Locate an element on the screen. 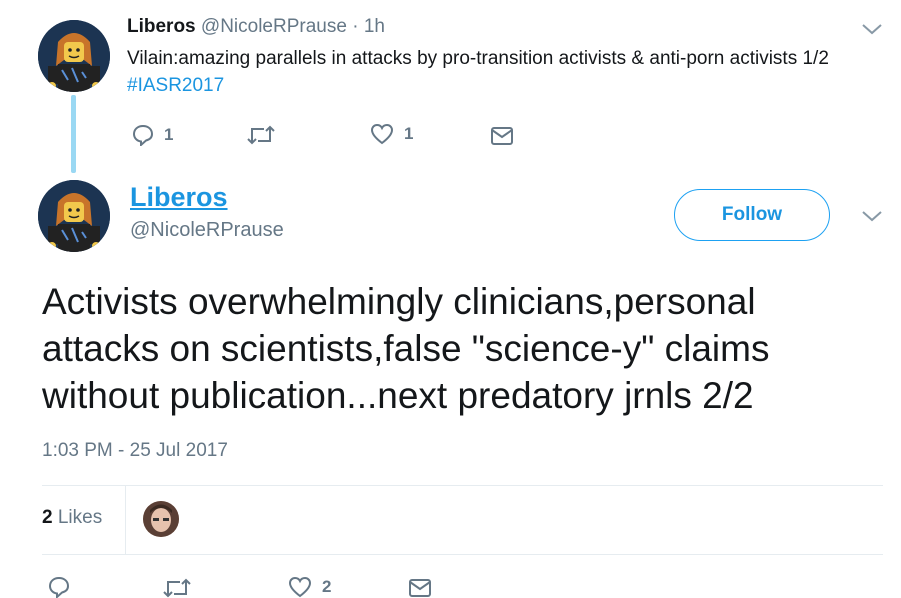  likes-stat: 2 Likes is located at coordinates (72, 518).